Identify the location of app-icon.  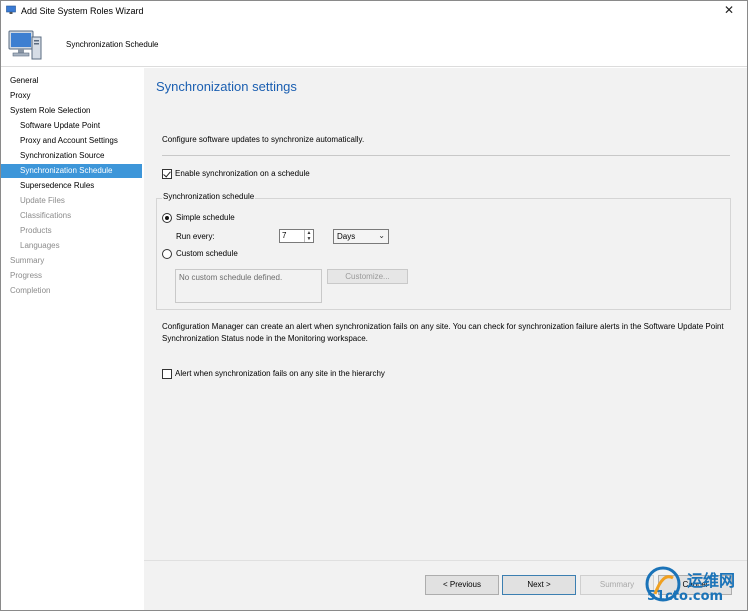
(11, 9).